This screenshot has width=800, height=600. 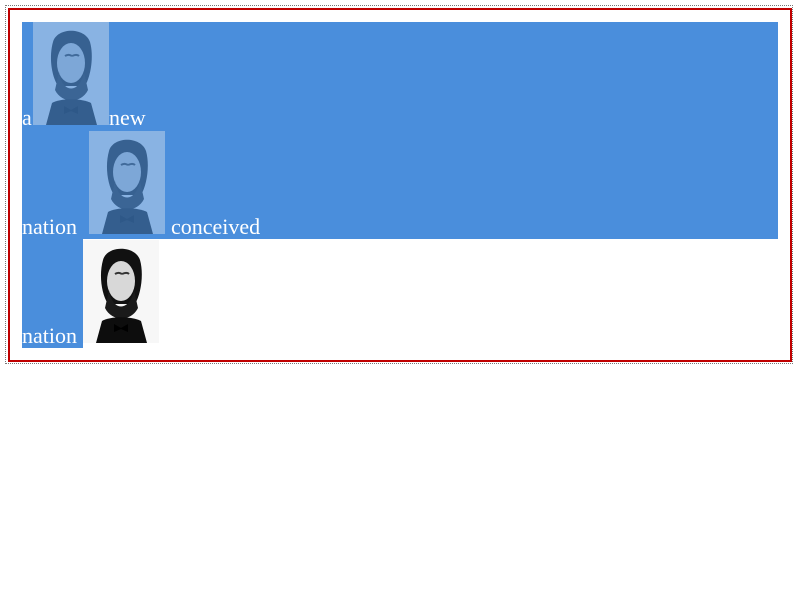 What do you see at coordinates (49, 335) in the screenshot?
I see `text-word-nation-second: nation` at bounding box center [49, 335].